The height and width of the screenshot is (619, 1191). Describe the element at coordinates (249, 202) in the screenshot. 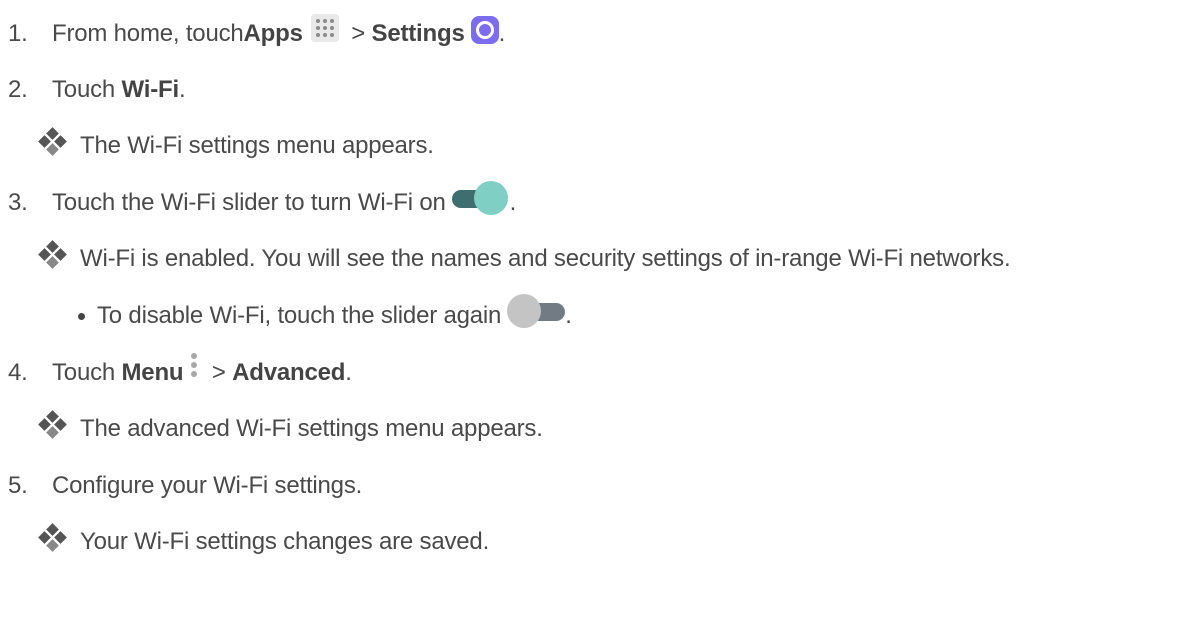

I see `step-text: Touch the Wi-Fi slider to turn Wi-Fi on` at that location.